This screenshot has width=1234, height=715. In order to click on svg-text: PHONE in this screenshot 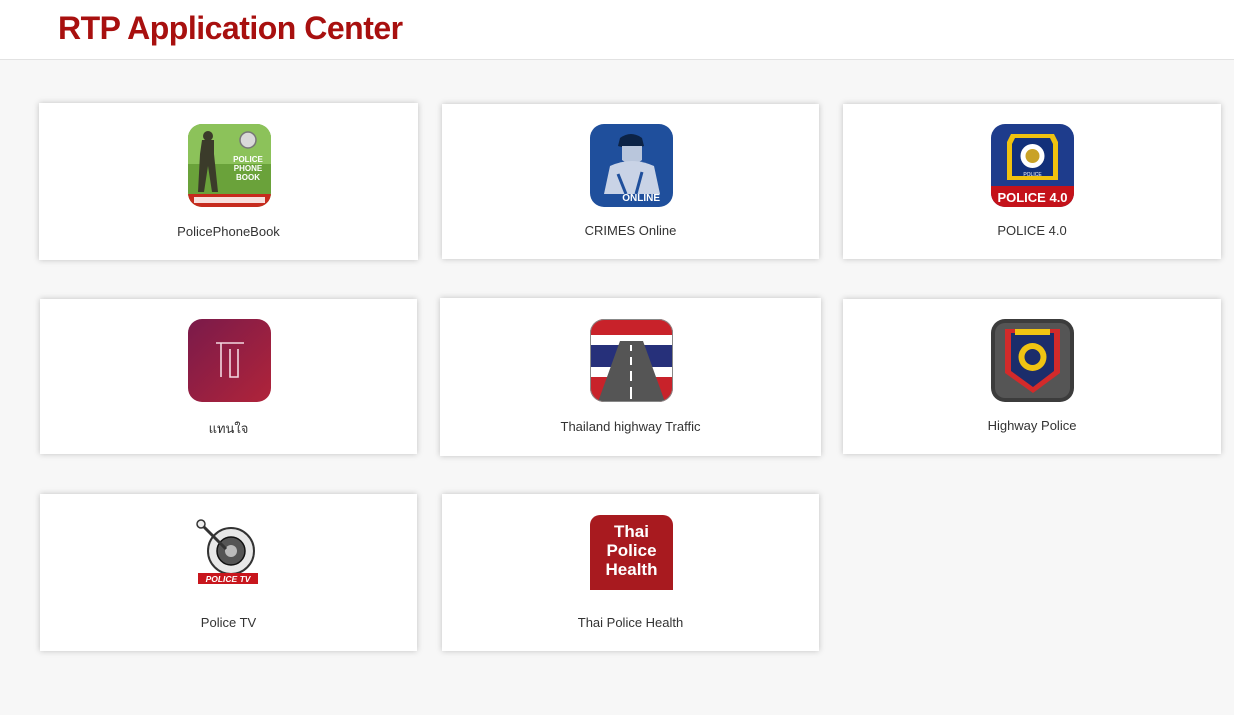, I will do `click(247, 168)`.